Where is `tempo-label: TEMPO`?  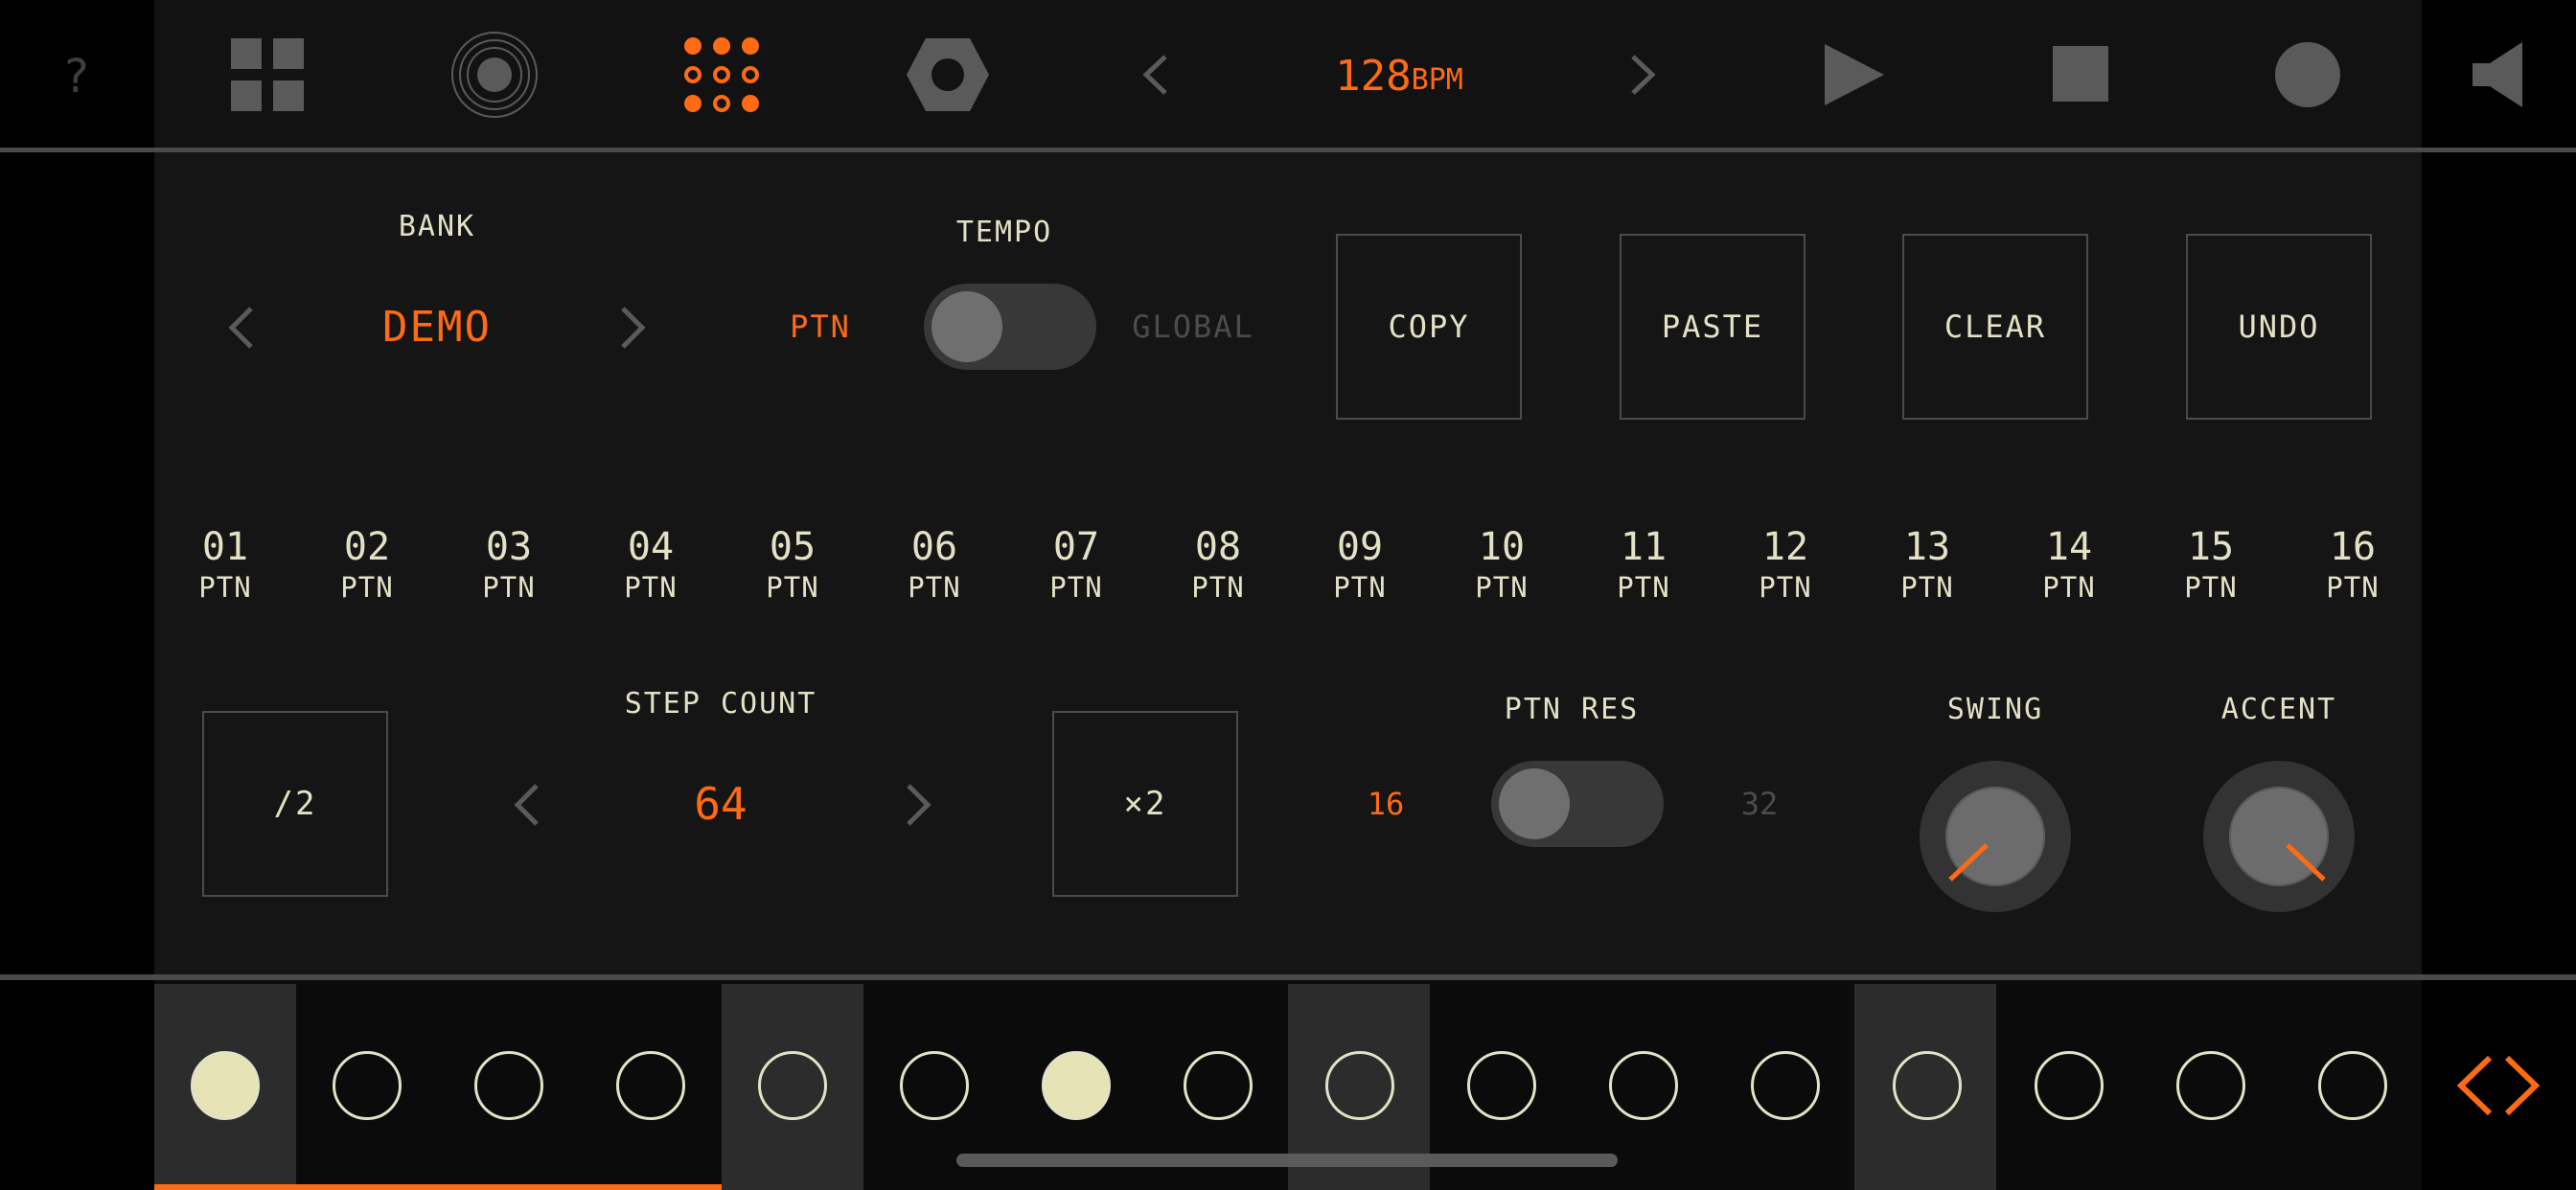 tempo-label: TEMPO is located at coordinates (1004, 232).